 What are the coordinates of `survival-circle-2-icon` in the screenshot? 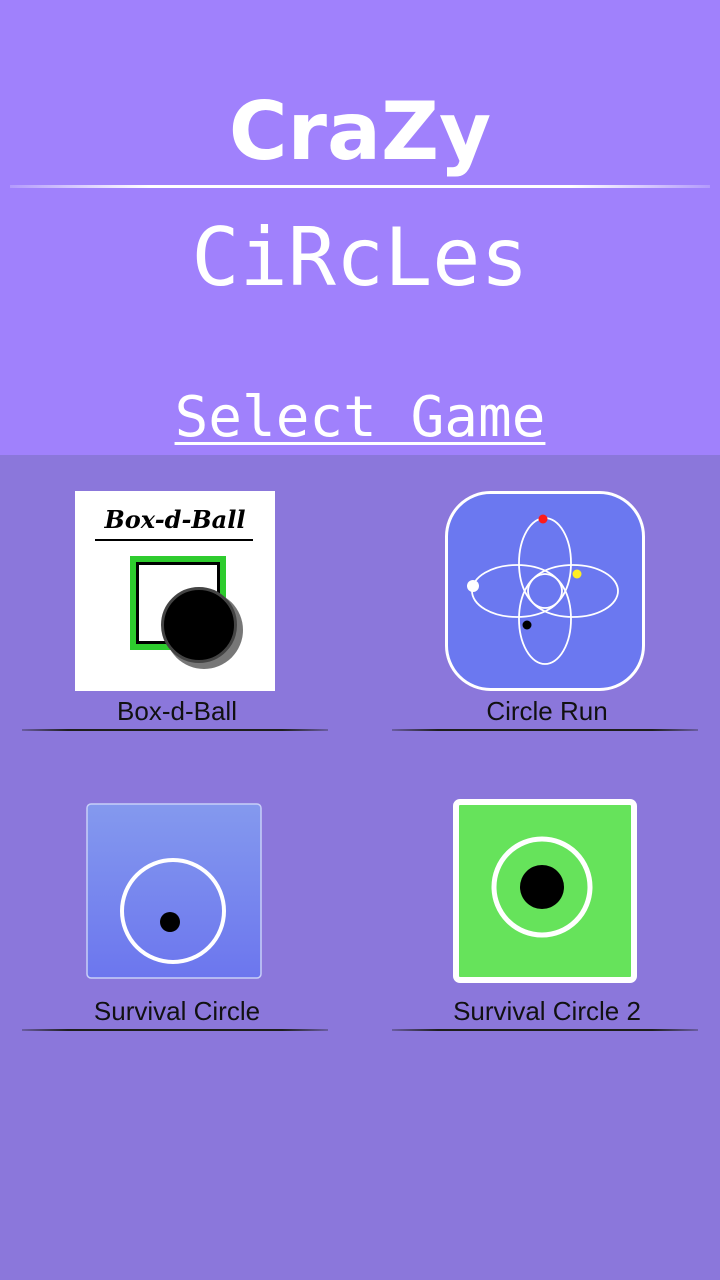 It's located at (545, 891).